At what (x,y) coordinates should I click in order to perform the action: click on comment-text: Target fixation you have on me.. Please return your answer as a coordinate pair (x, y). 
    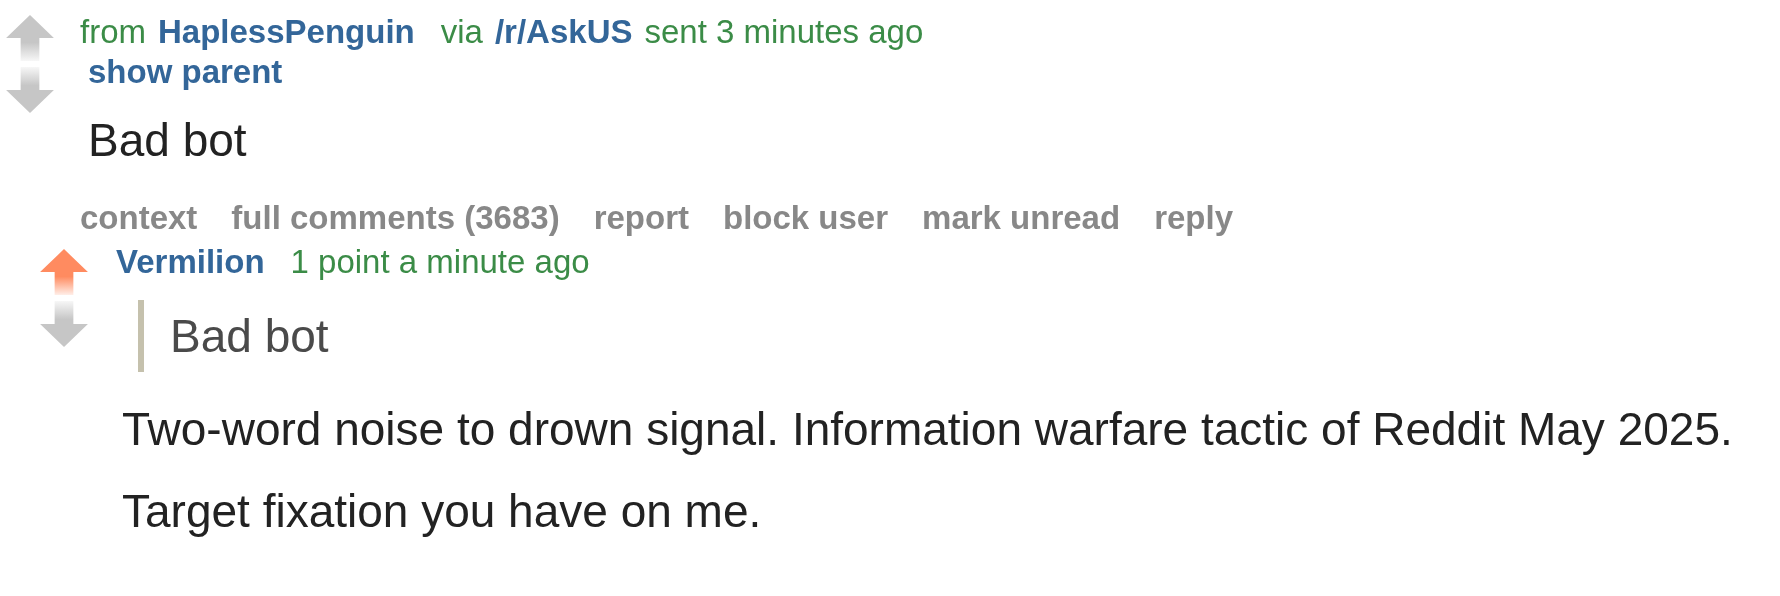
    Looking at the image, I should click on (442, 511).